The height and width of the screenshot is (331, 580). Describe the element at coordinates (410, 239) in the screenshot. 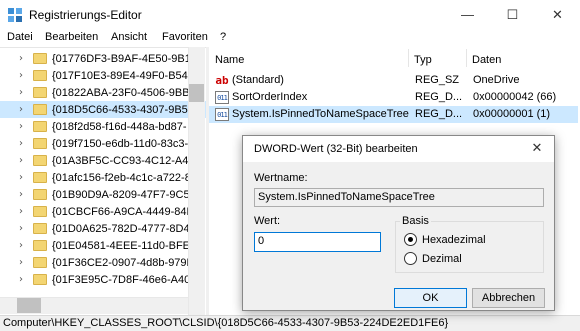

I see `radio-hex-indicator` at that location.